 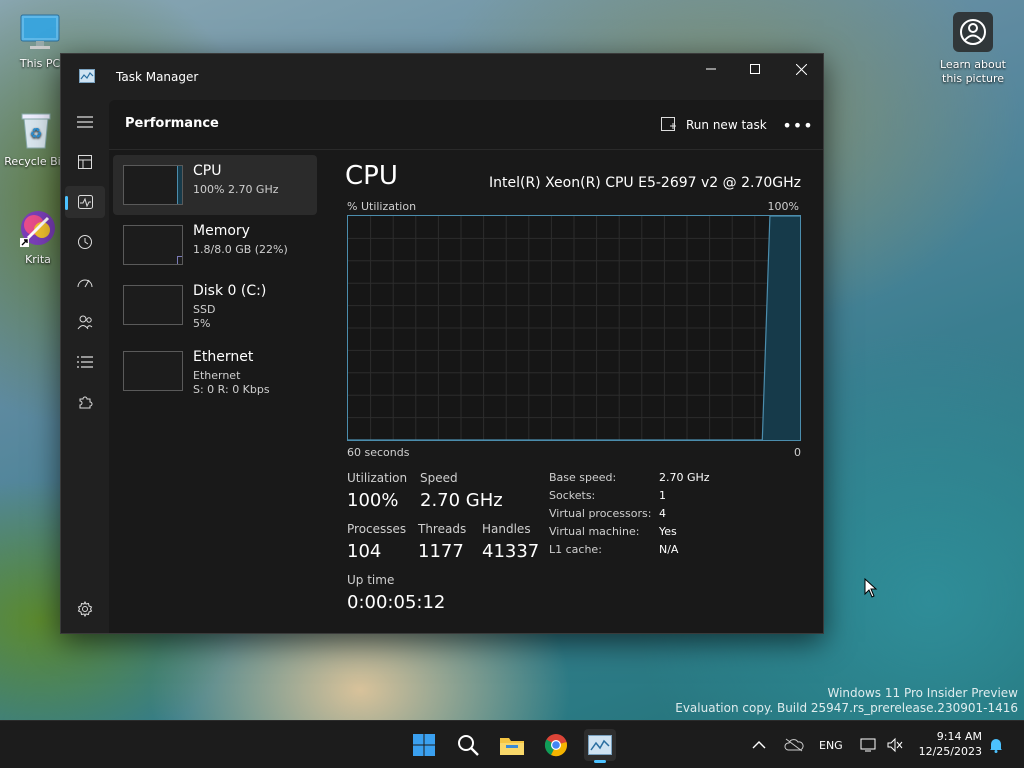 What do you see at coordinates (207, 171) in the screenshot?
I see `resource-name: CPU` at bounding box center [207, 171].